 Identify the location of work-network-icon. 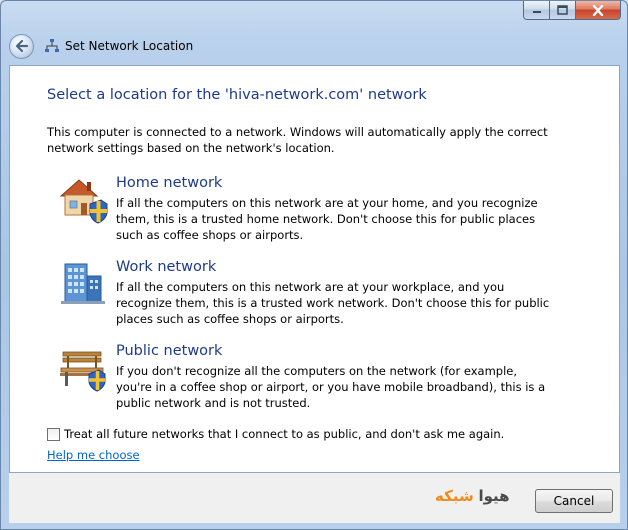
(83, 283).